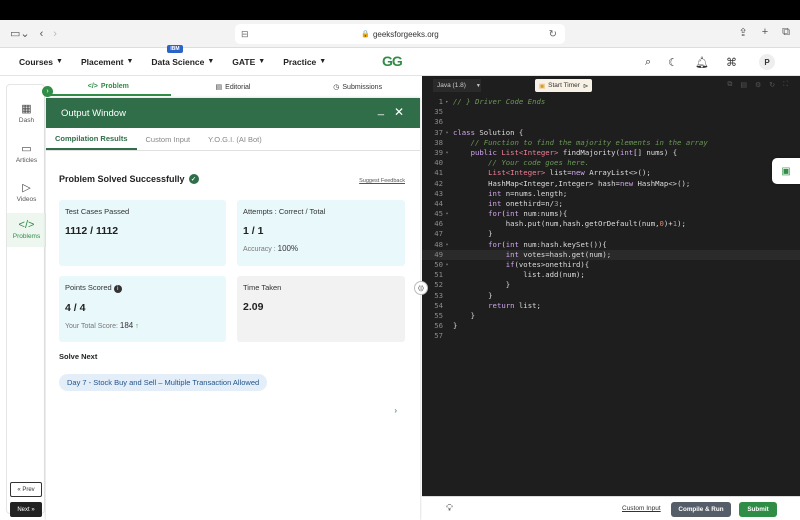 This screenshot has height=520, width=800. Describe the element at coordinates (785, 85) in the screenshot. I see `fullscreen-icon: ⛶` at that location.